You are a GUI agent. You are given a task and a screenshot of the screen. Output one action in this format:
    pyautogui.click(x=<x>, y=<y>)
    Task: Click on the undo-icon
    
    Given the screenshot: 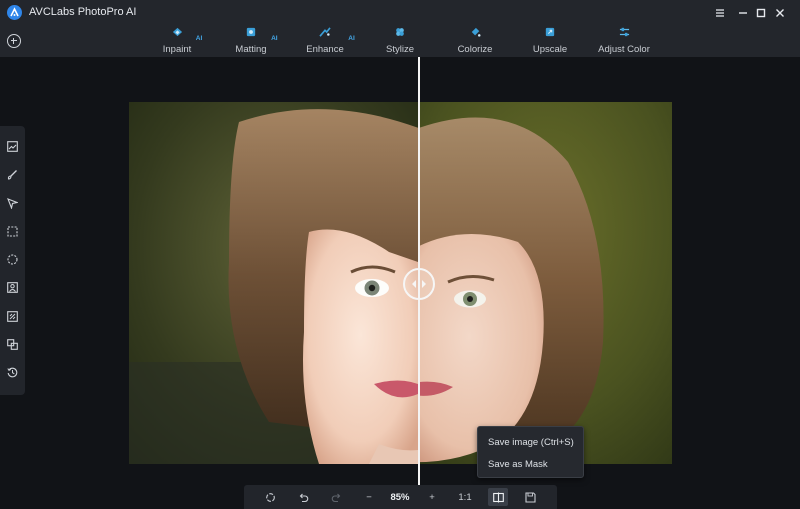 What is the action you would take?
    pyautogui.click(x=303, y=497)
    